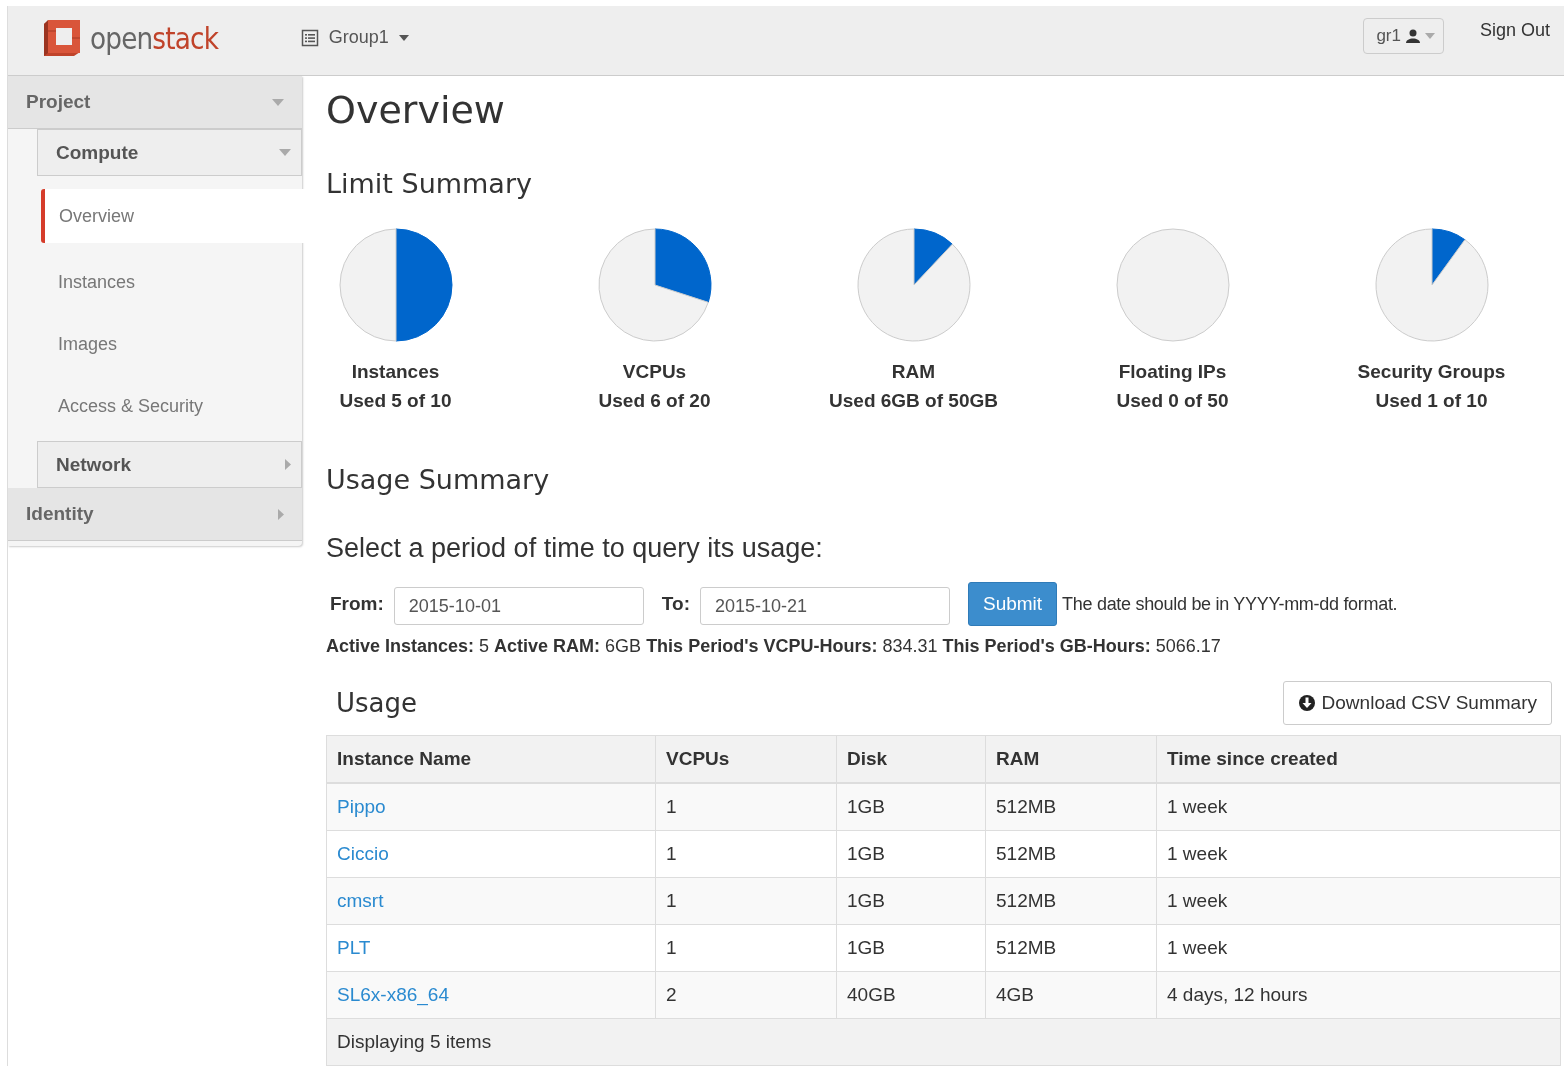 Image resolution: width=1564 pixels, height=1066 pixels. I want to click on chart-label: Floating IPs, so click(1172, 372).